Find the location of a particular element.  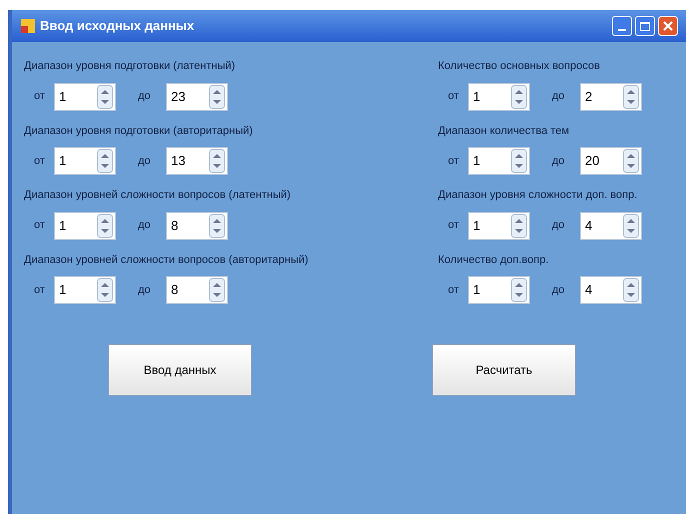

group-label: Диапазон количества тем is located at coordinates (504, 131).